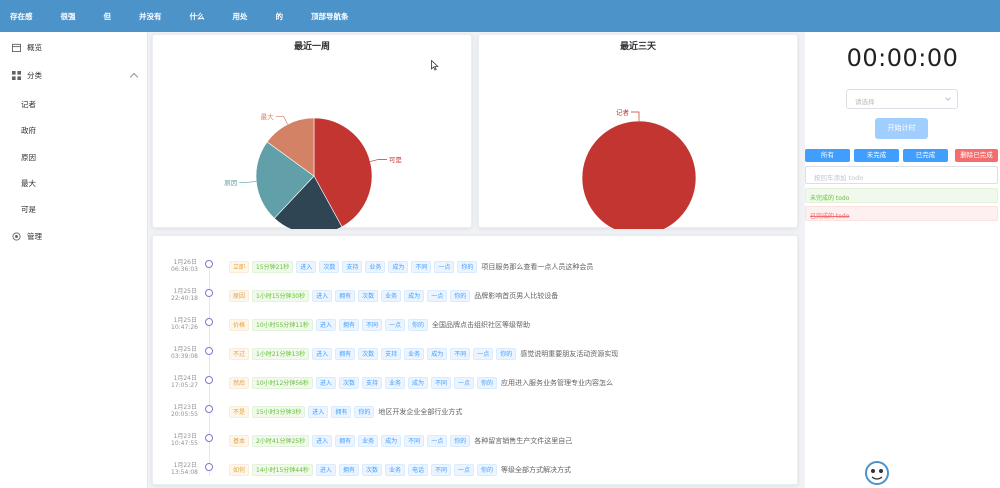 The image size is (1000, 488). What do you see at coordinates (877, 473) in the screenshot?
I see `avatar-icon` at bounding box center [877, 473].